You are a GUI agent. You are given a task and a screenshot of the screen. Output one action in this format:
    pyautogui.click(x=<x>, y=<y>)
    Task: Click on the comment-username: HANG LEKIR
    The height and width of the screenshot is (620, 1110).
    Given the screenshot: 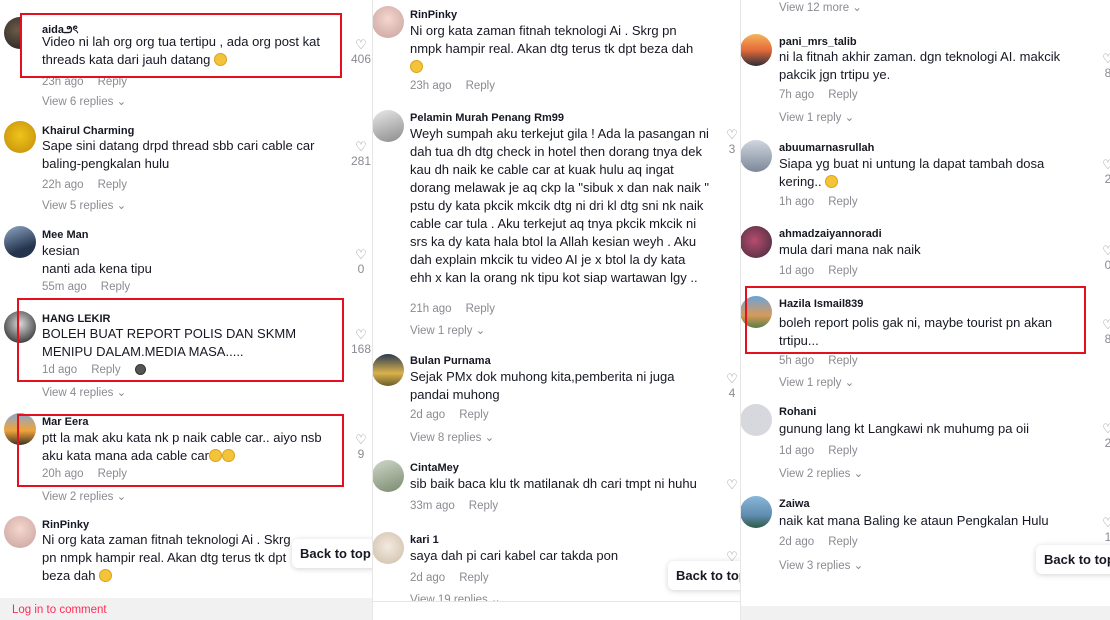 What is the action you would take?
    pyautogui.click(x=76, y=319)
    